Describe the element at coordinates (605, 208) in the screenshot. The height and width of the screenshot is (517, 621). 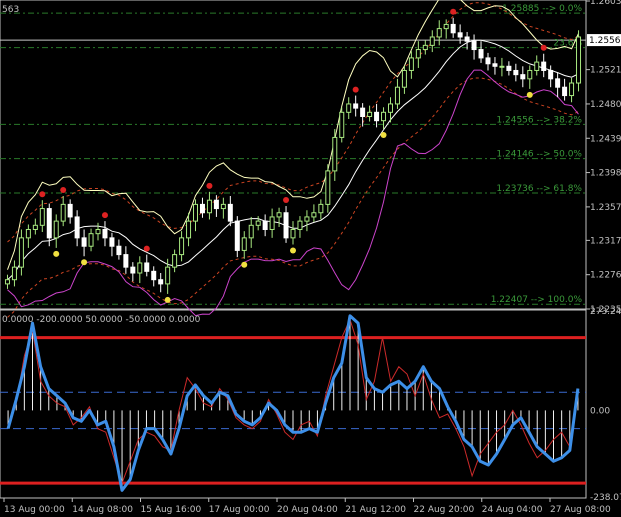
I see `price-tick-label: 1.23570` at that location.